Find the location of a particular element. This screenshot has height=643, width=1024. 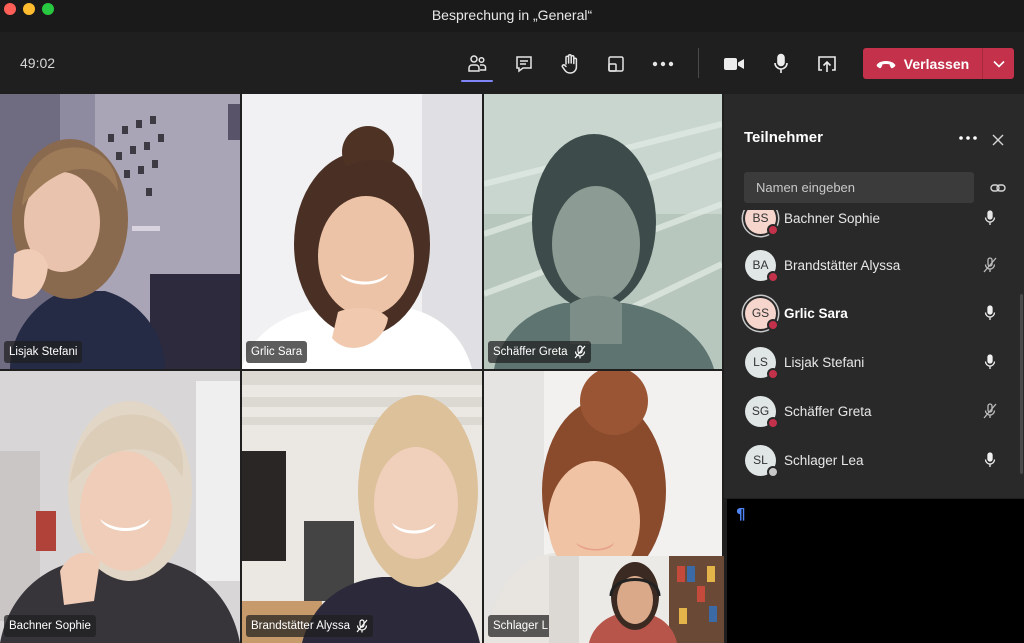

participant-item: BS Bachner Sophie is located at coordinates (874, 226).